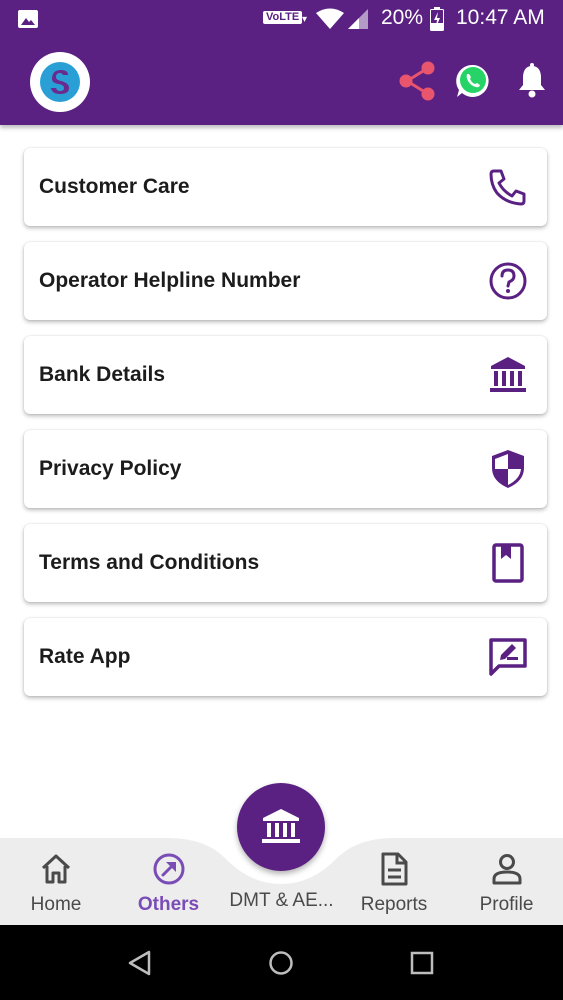 The image size is (563, 1000). What do you see at coordinates (358, 19) in the screenshot?
I see `signal-icon` at bounding box center [358, 19].